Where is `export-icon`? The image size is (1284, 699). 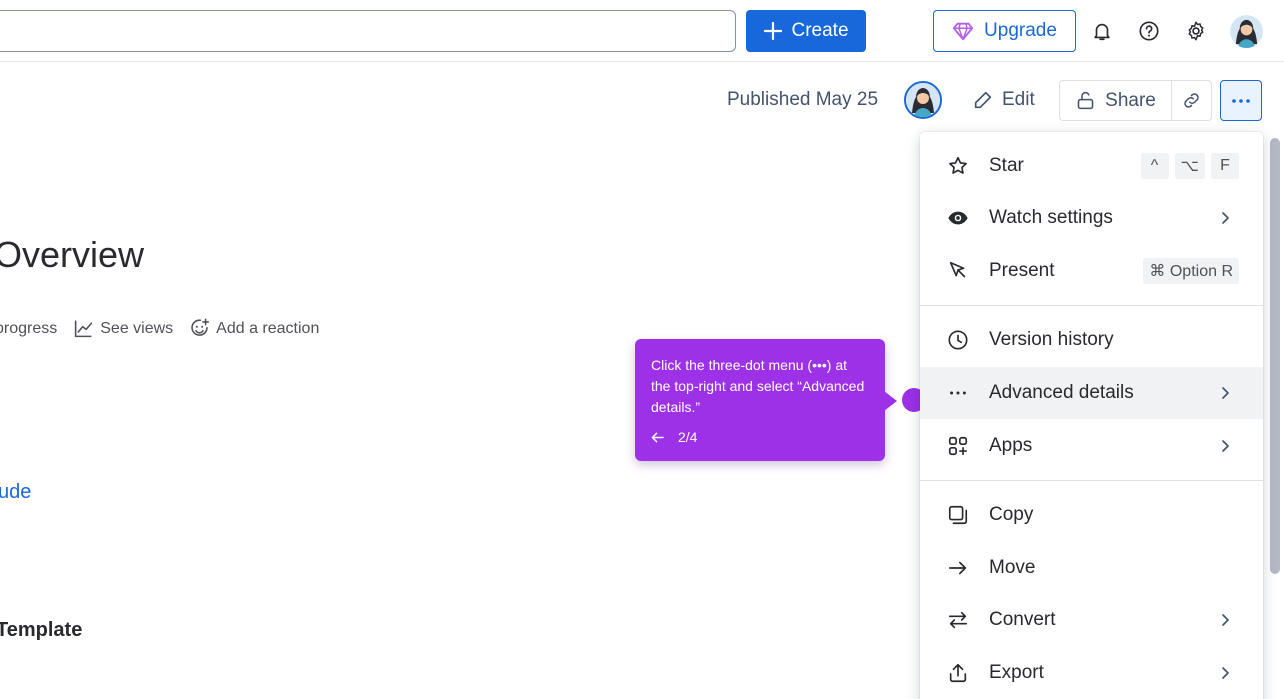 export-icon is located at coordinates (958, 673).